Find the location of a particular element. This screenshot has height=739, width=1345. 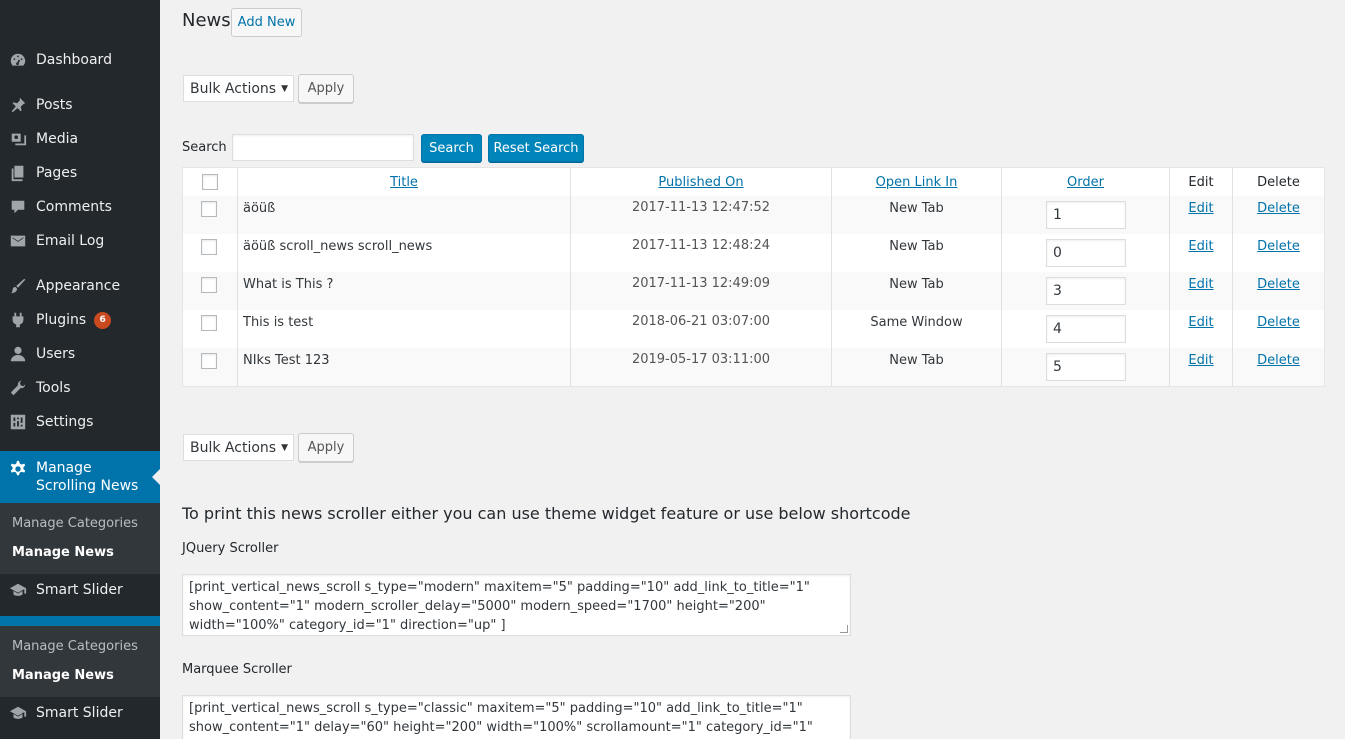

row-order-input: 4 is located at coordinates (1086, 329).